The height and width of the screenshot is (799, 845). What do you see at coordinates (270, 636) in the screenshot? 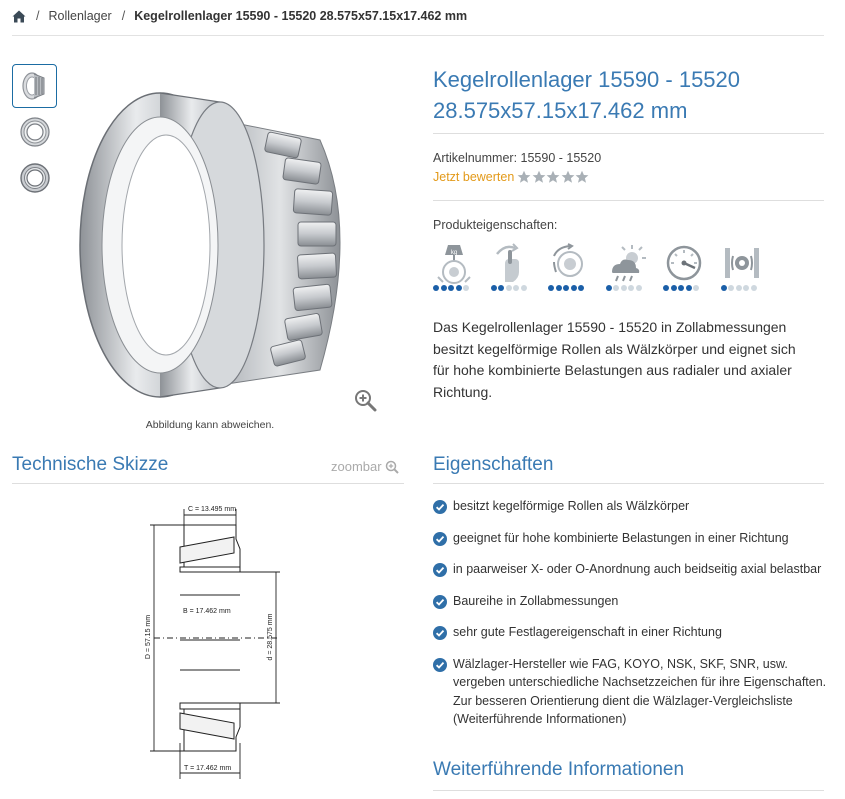
I see `dimension-d-label: d = 28.575 mm` at bounding box center [270, 636].